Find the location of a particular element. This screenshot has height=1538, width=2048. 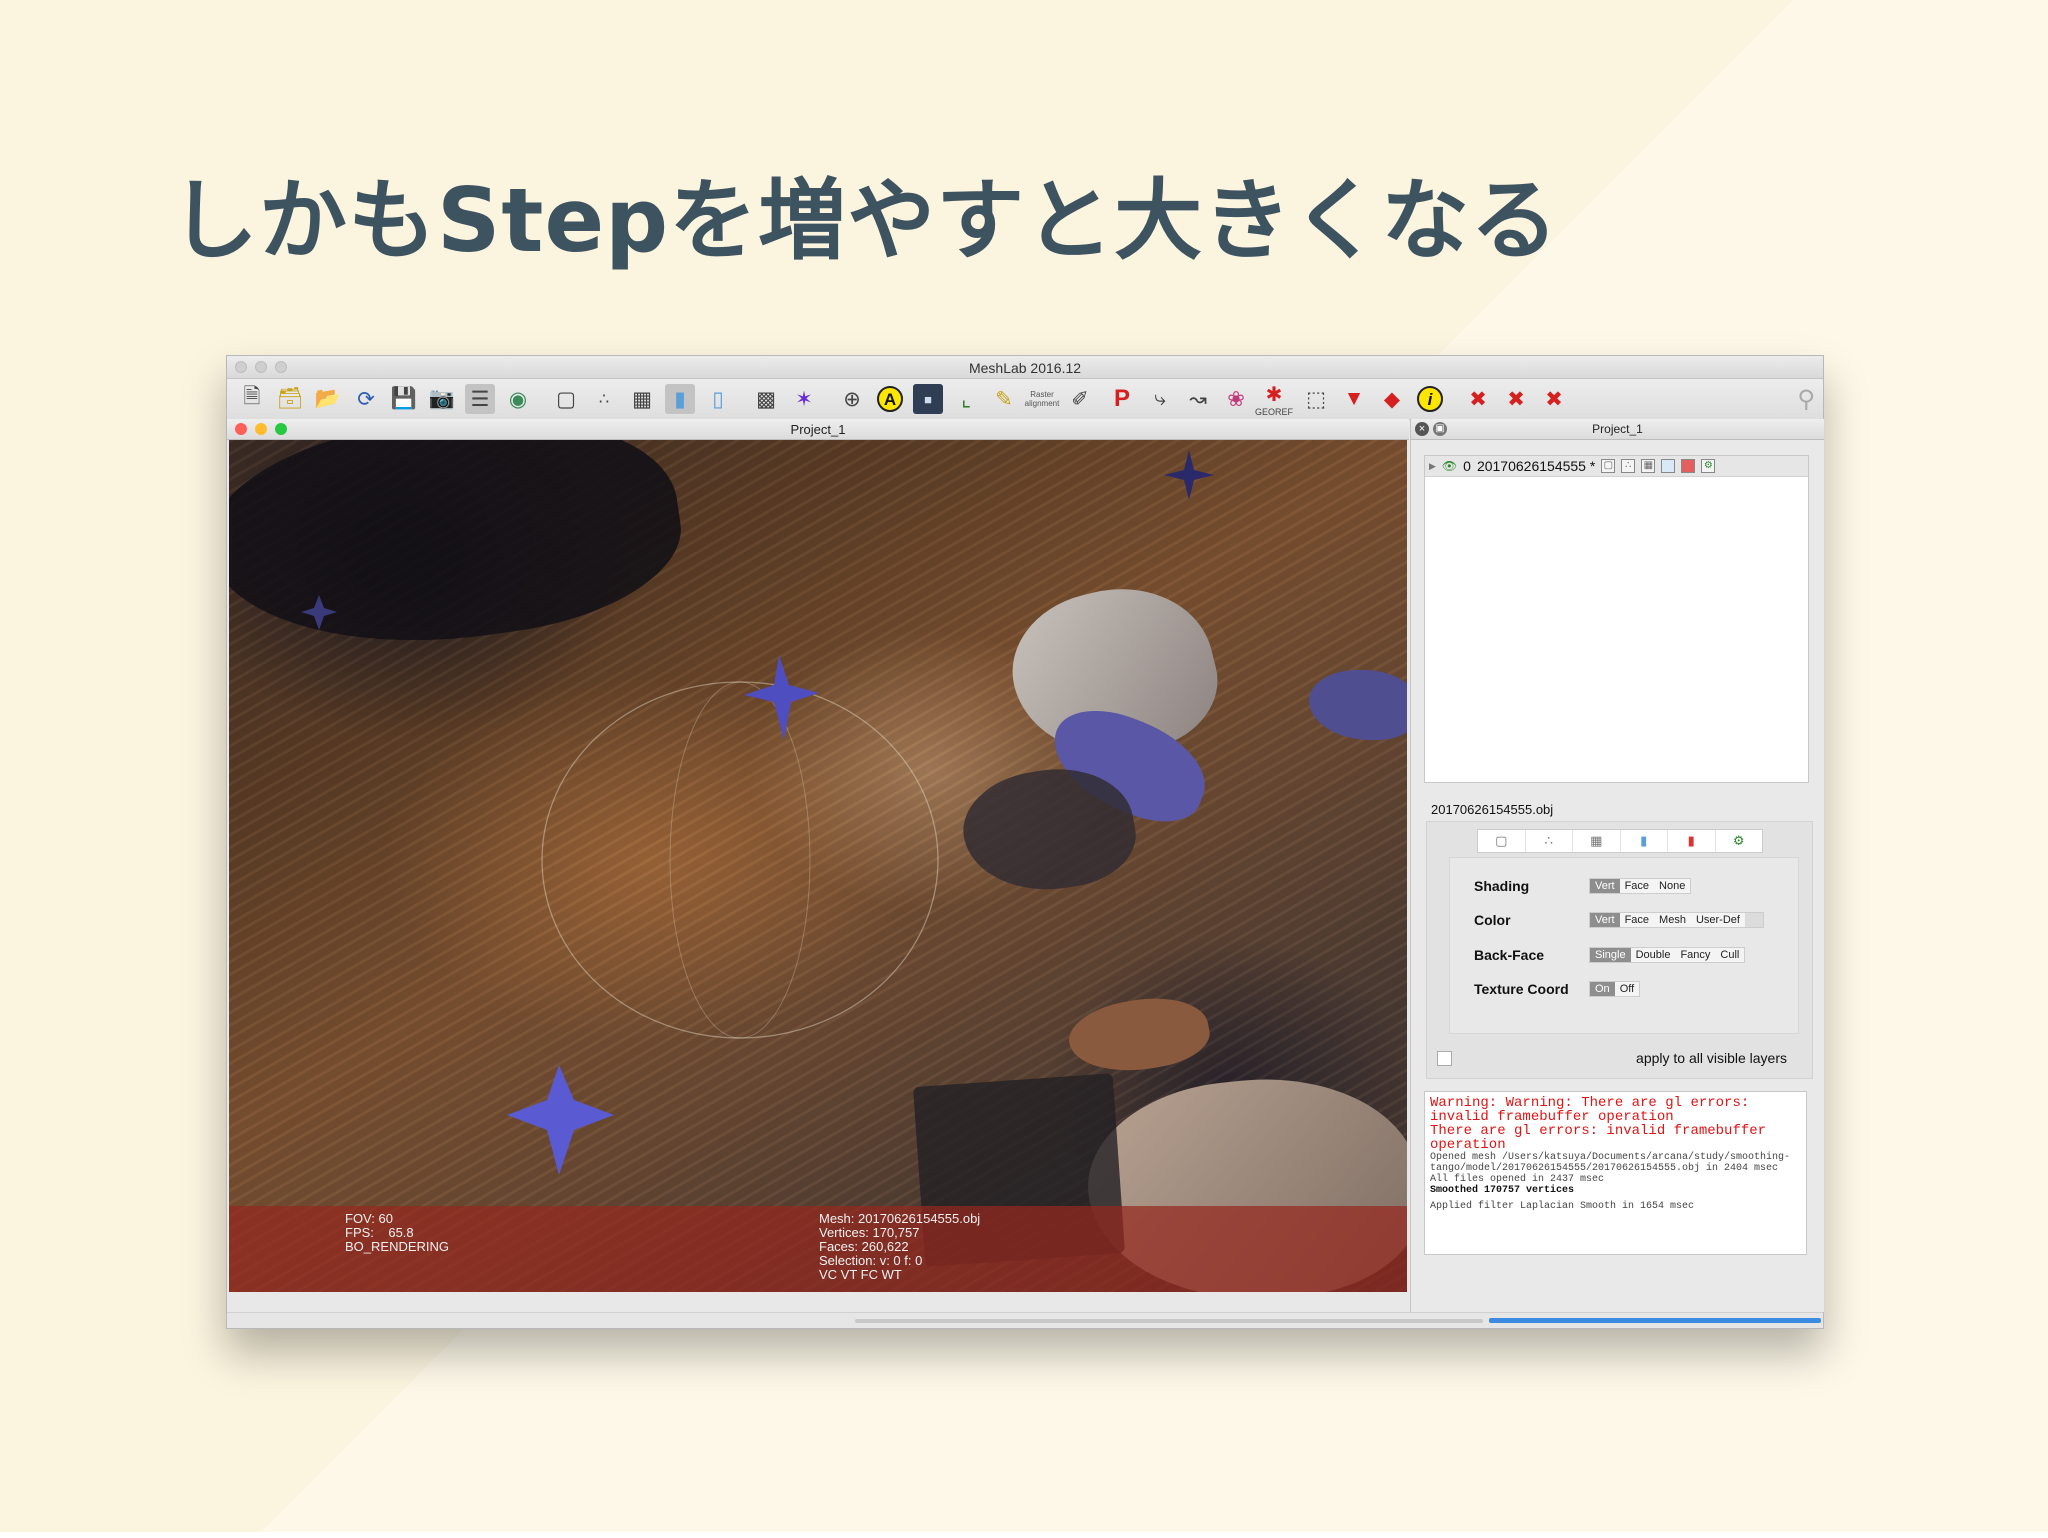

delete-vert-icon: ✖ is located at coordinates (1516, 399).